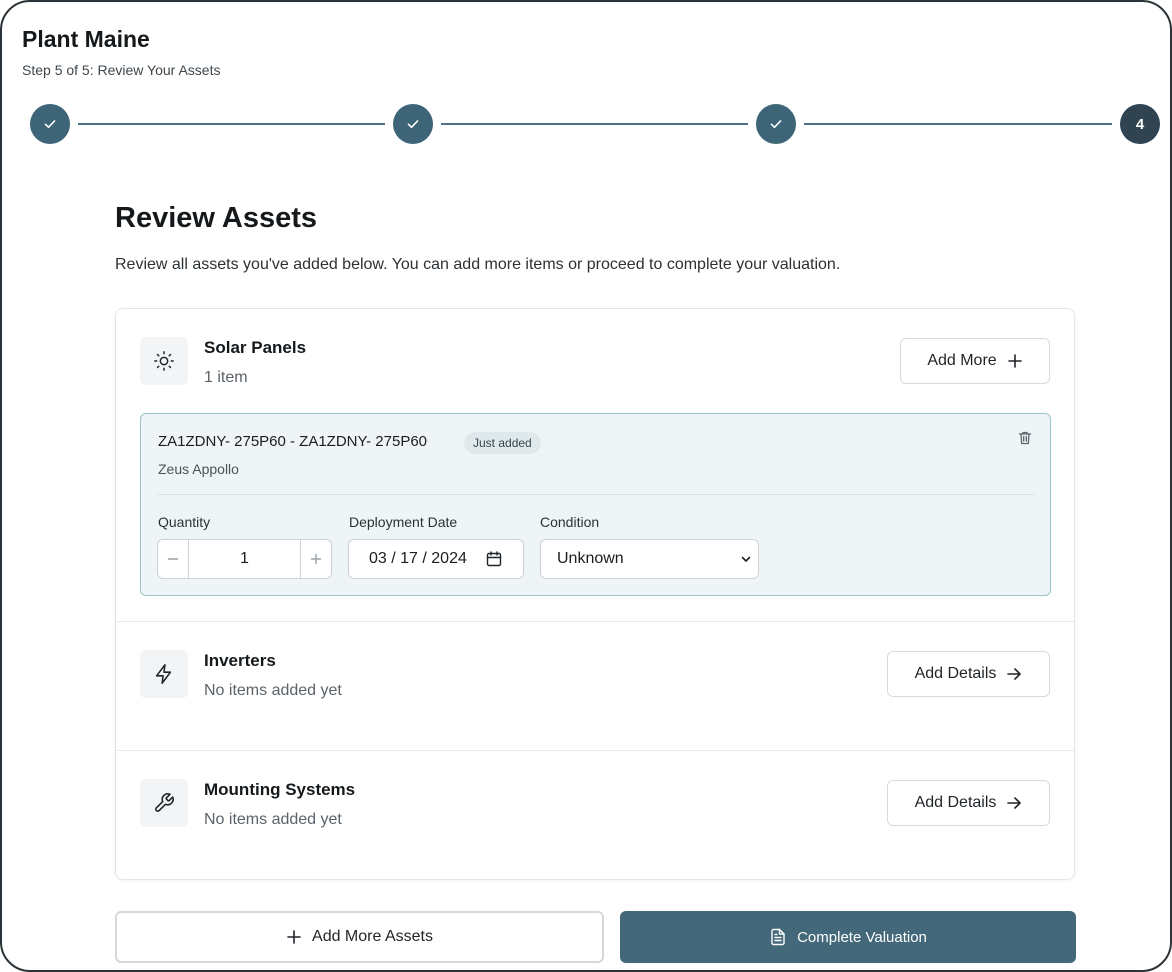 This screenshot has width=1172, height=972. I want to click on date-value: 03 / 17 / 2024, so click(418, 558).